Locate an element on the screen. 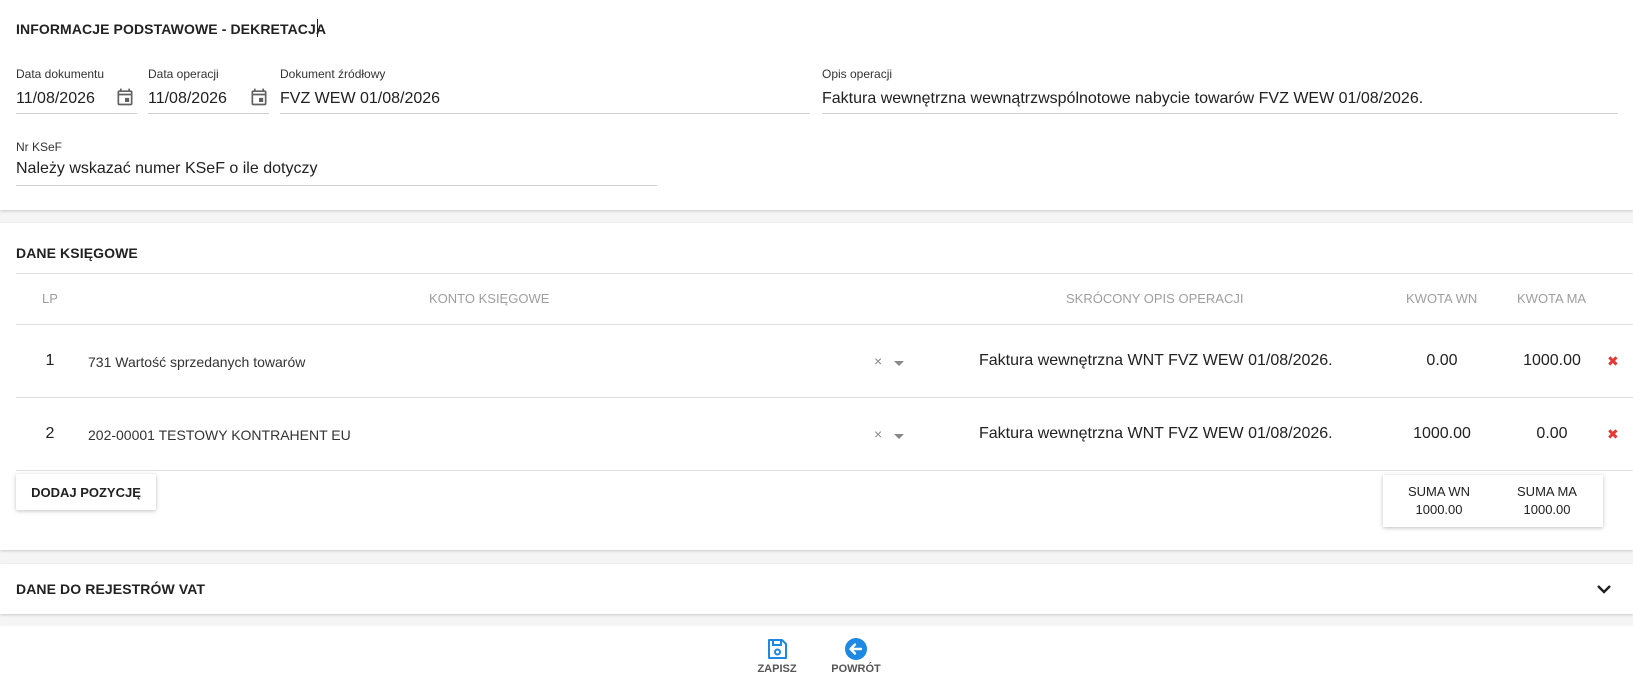 Image resolution: width=1633 pixels, height=686 pixels. ksef-input: Należy wskazać numer KSeF o ile dotyczy is located at coordinates (166, 169).